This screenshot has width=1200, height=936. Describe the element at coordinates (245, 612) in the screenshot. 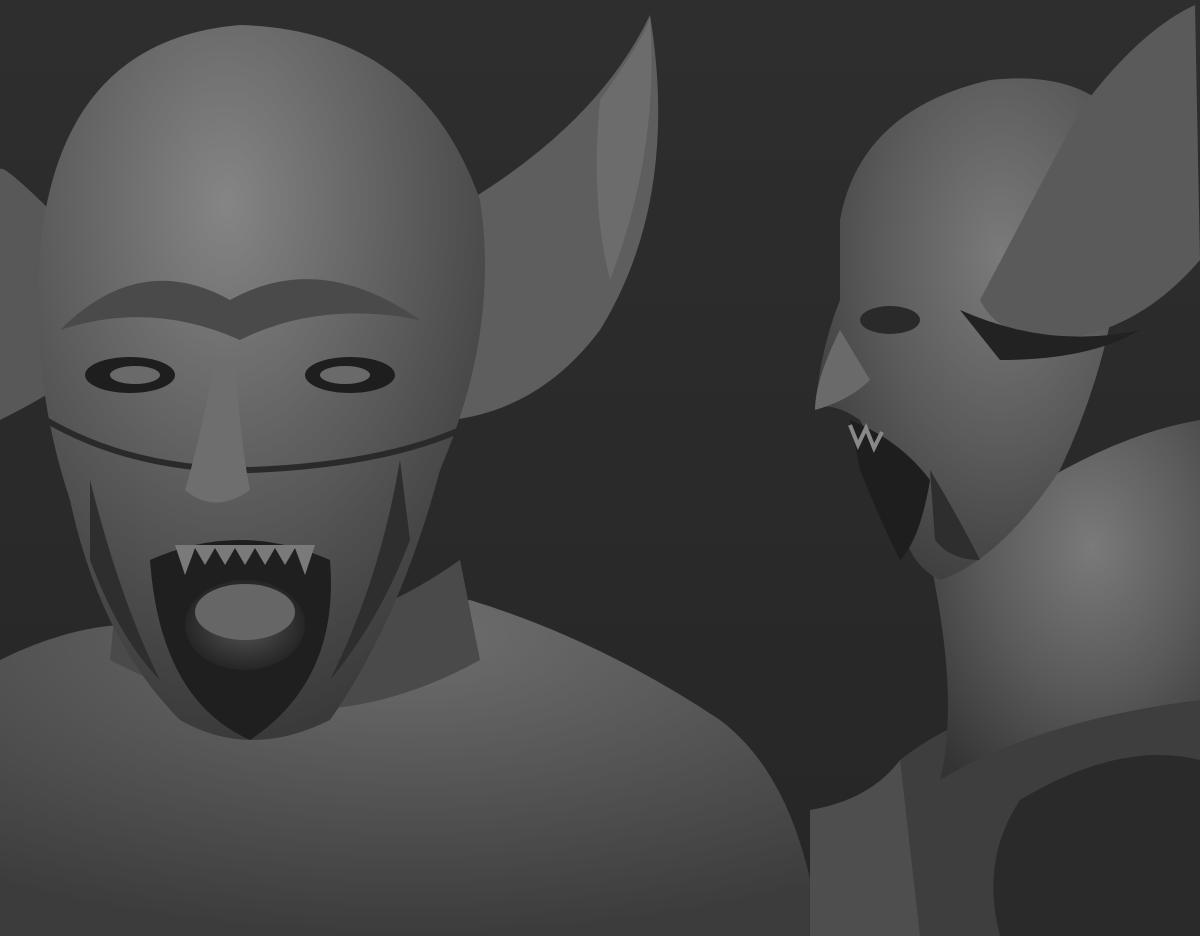

I see `front-tongue` at that location.